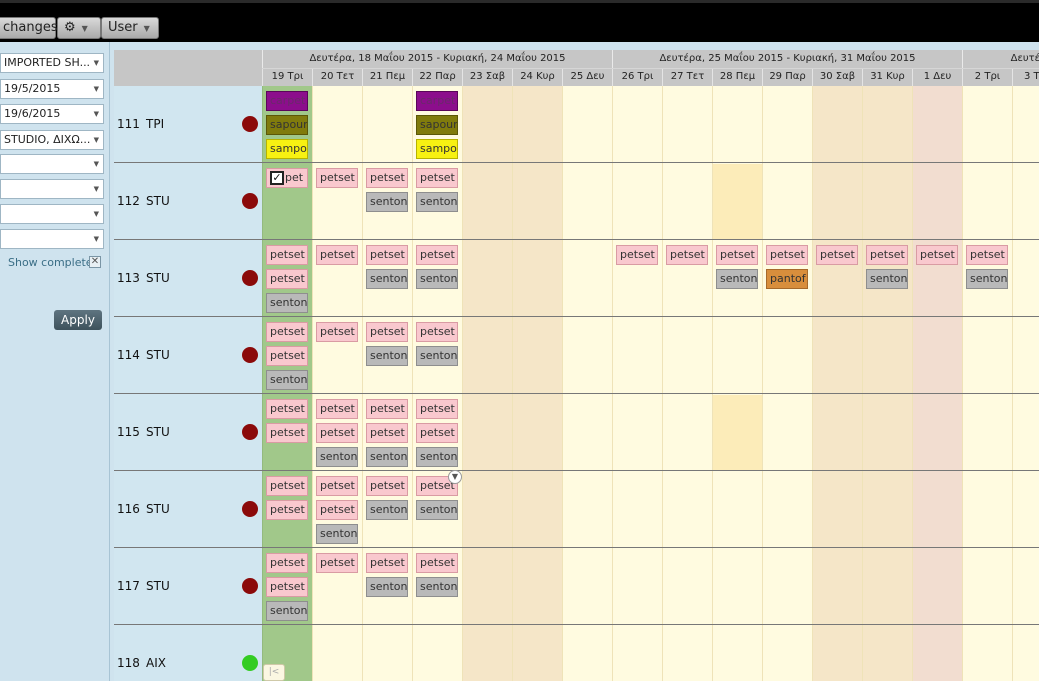 The width and height of the screenshot is (1039, 681). I want to click on shift-select: IMPORTED SH... ▼, so click(52, 63).